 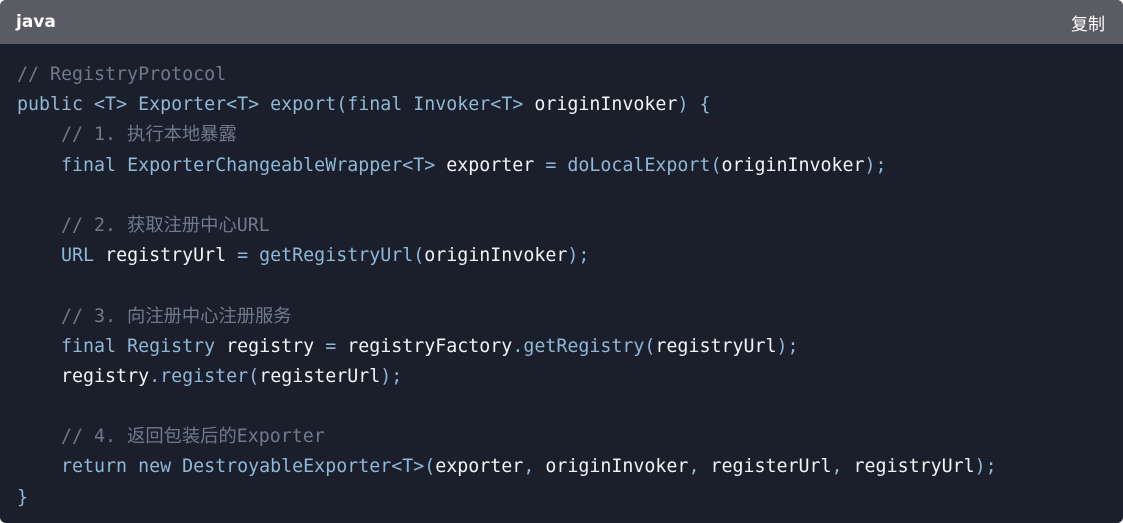 What do you see at coordinates (56, 105) in the screenshot?
I see `code-token-keyword: public` at bounding box center [56, 105].